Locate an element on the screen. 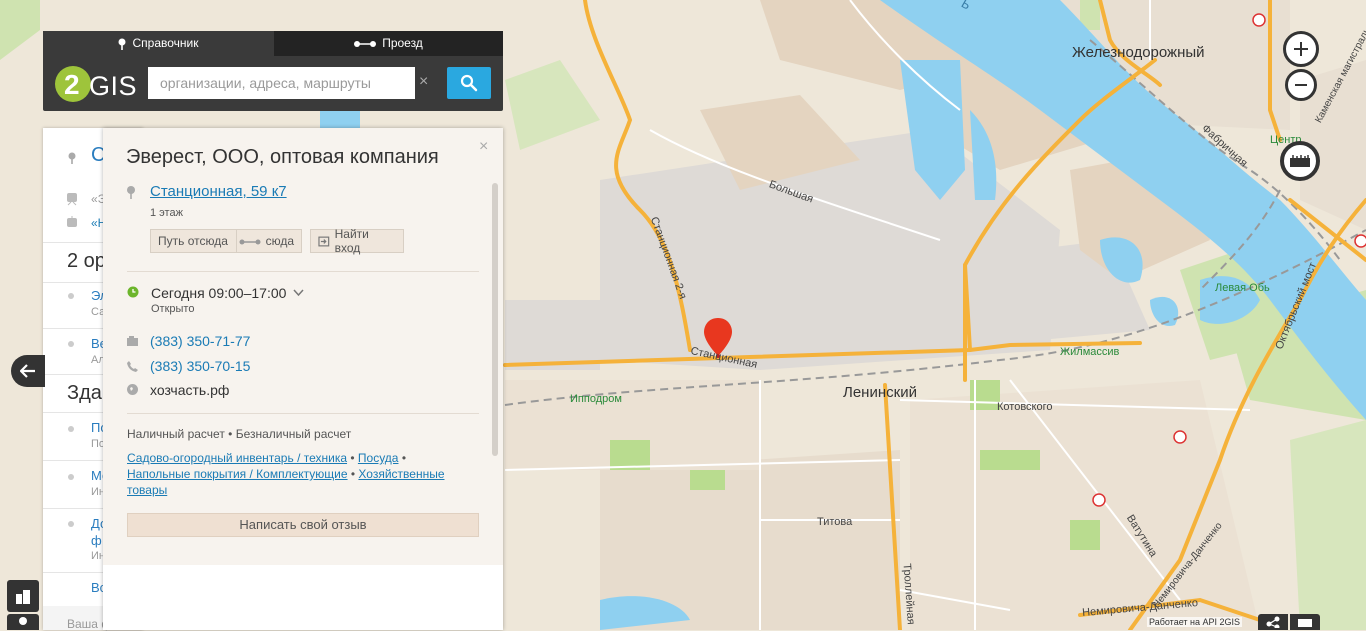  phone-icon is located at coordinates (132, 366).